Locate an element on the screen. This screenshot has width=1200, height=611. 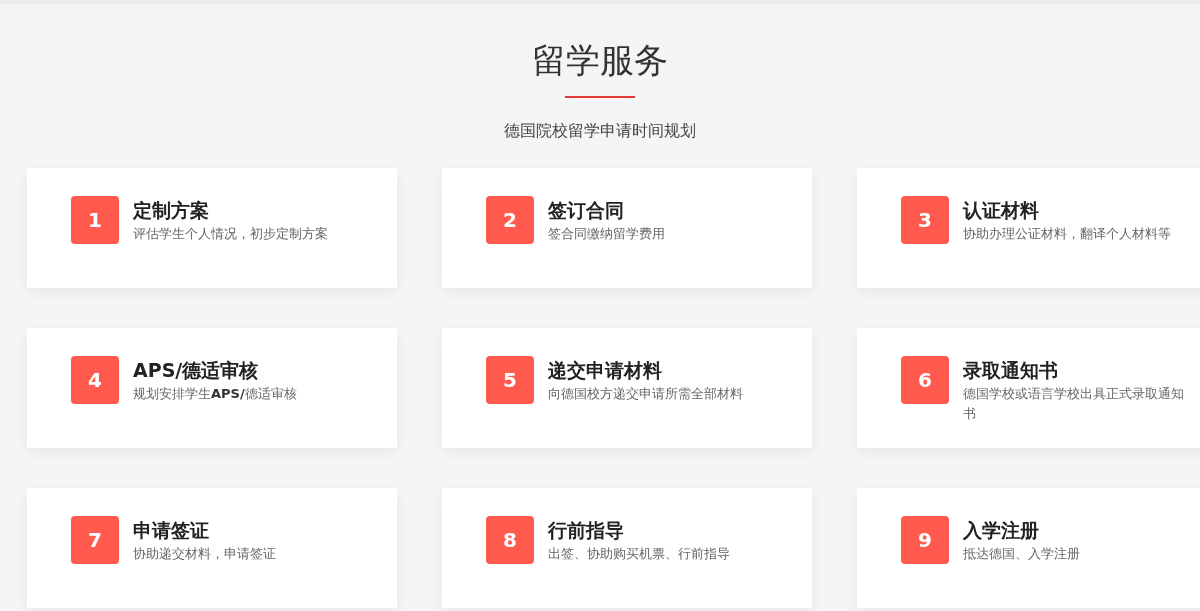
step-description: 签合同缴纳留学费用 is located at coordinates (607, 234).